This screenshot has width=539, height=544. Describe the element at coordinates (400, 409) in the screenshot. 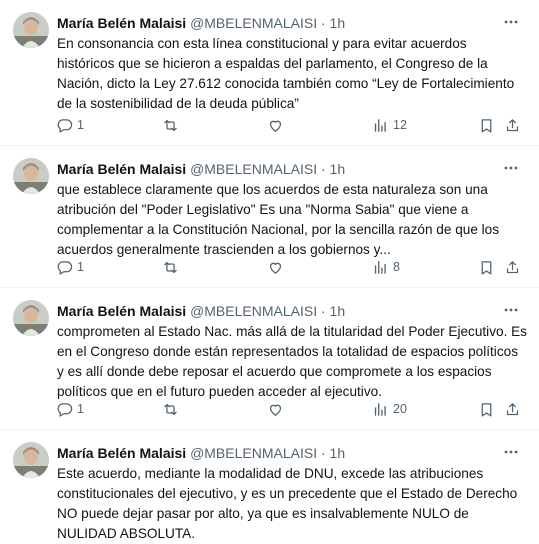

I see `view-count: 20` at that location.